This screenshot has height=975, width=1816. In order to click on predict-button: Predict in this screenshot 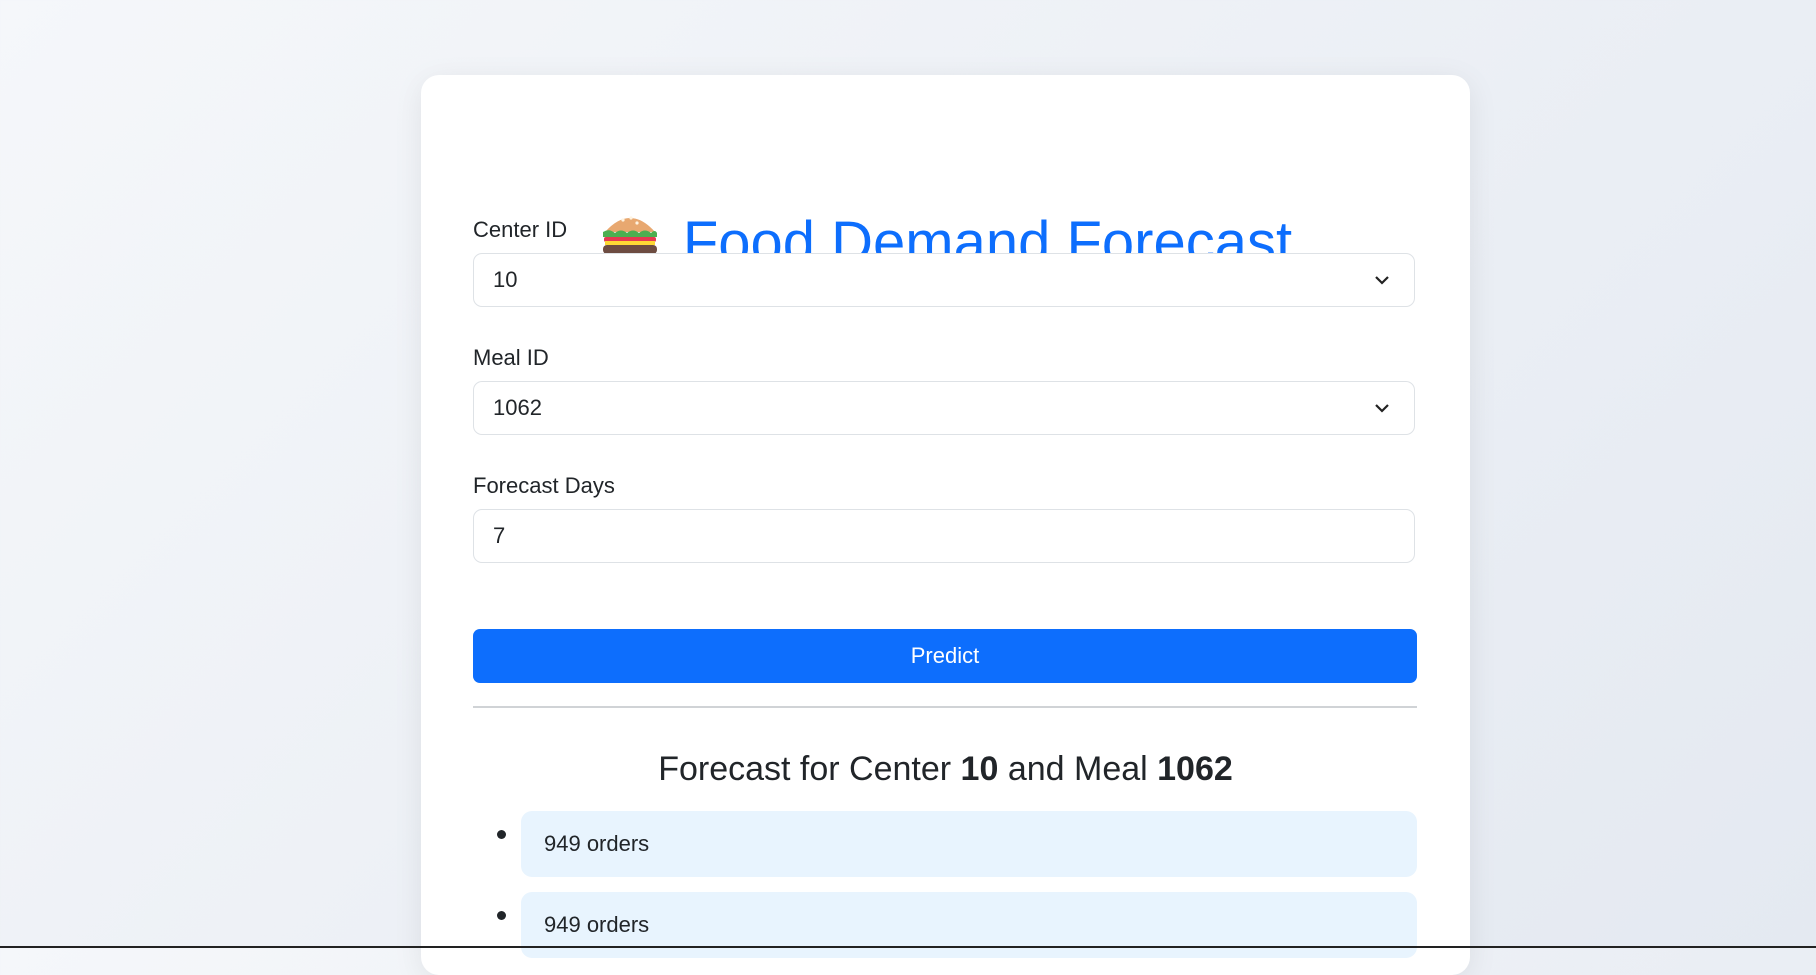, I will do `click(945, 656)`.